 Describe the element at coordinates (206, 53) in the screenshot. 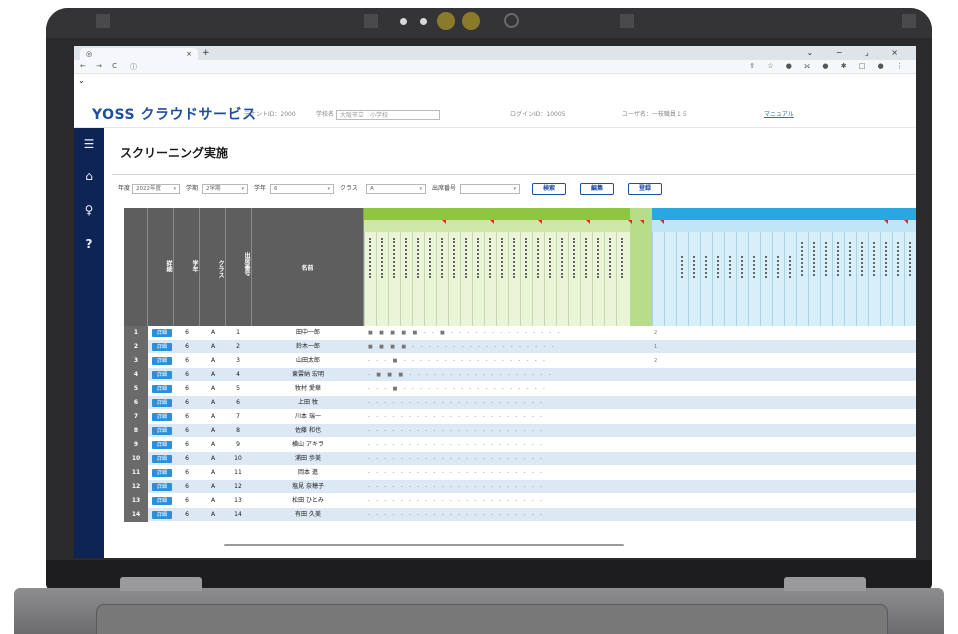

I see `new-tab-button: +` at that location.